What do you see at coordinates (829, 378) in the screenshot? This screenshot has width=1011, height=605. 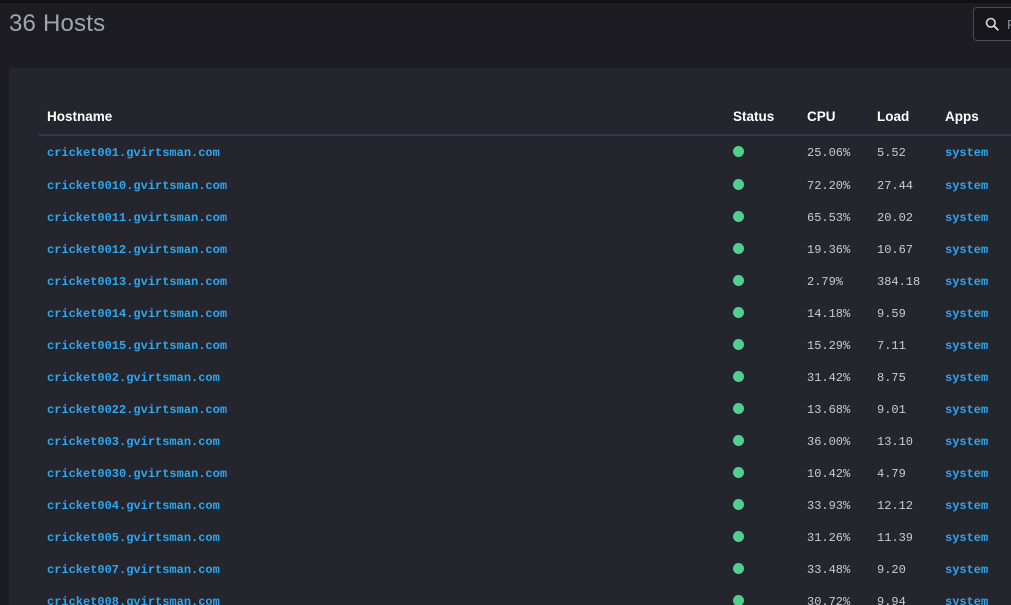 I see `cpu-cell: 31.42%` at bounding box center [829, 378].